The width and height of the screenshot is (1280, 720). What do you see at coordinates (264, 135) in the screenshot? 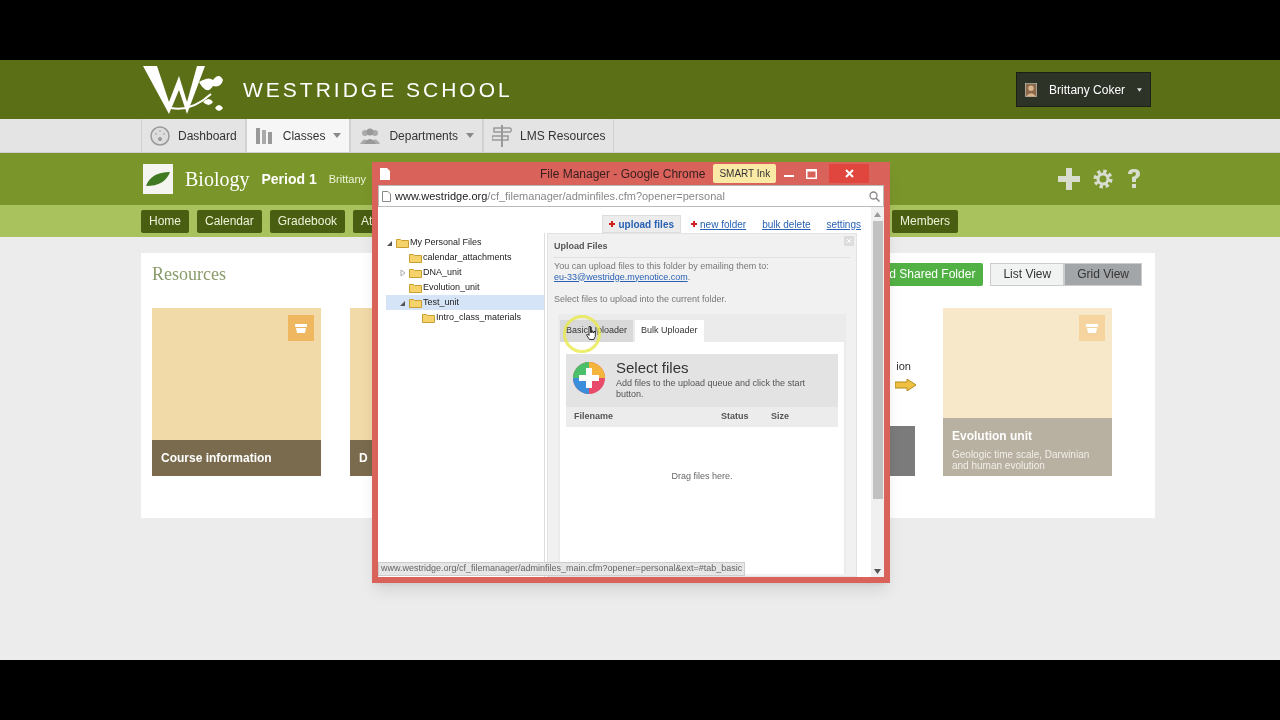
I see `books-icon` at bounding box center [264, 135].